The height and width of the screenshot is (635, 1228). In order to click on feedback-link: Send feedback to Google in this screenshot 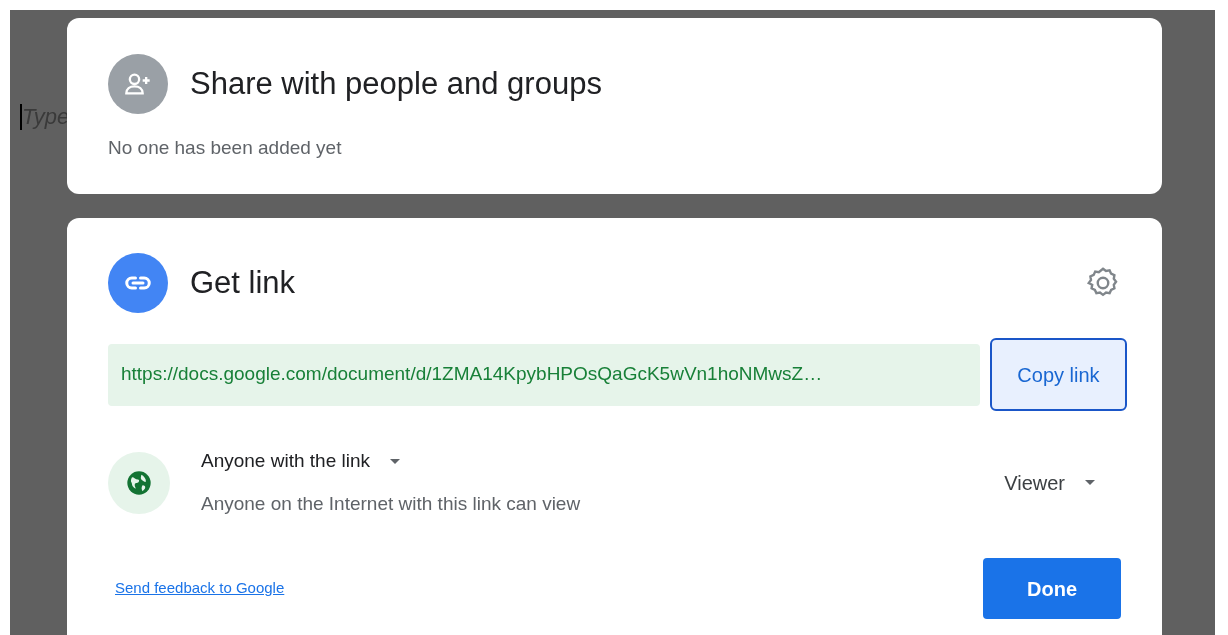, I will do `click(200, 588)`.